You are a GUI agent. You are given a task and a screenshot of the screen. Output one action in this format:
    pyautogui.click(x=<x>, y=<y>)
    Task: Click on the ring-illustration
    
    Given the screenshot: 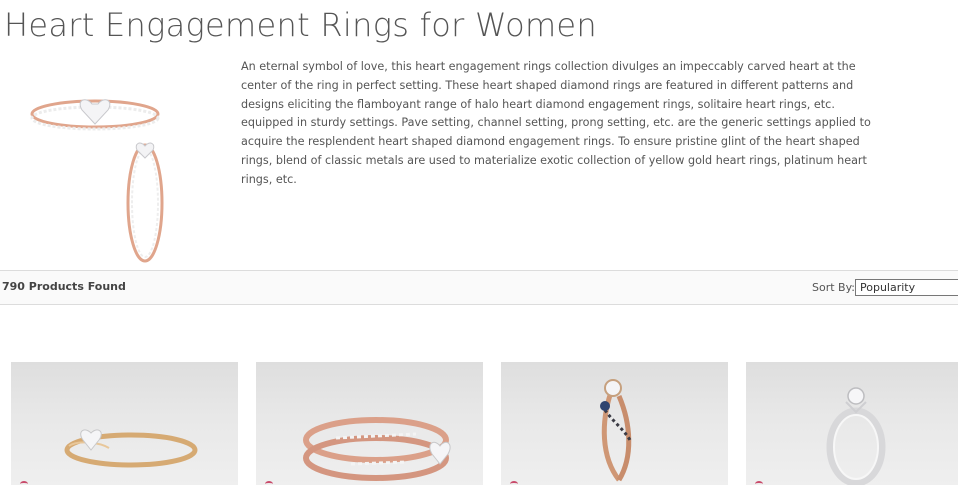 What is the action you would take?
    pyautogui.click(x=97, y=181)
    